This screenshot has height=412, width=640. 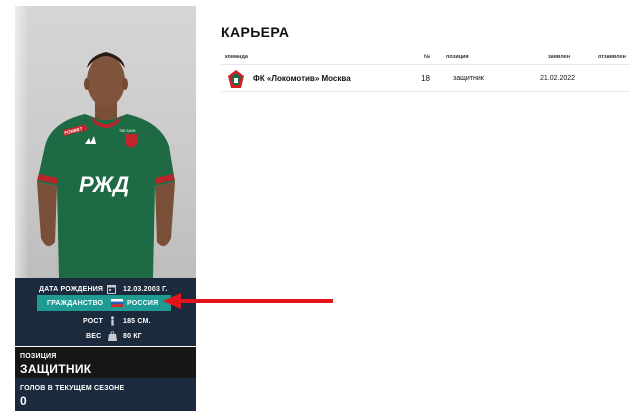 I want to click on column-header-team: команда, so click(x=236, y=57).